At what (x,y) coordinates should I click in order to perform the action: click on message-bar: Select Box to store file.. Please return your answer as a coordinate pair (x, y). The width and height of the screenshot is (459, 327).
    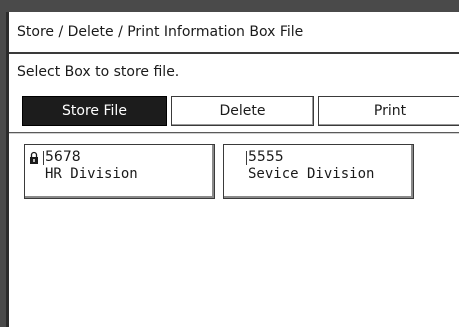
    Looking at the image, I should click on (234, 71).